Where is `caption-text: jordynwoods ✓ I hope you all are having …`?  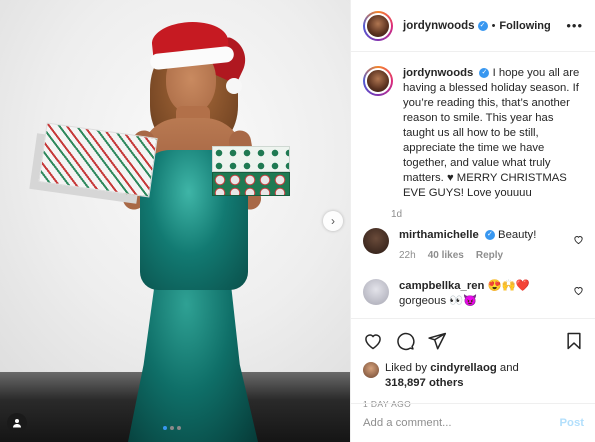 caption-text: jordynwoods ✓ I hope you all are having … is located at coordinates (493, 133).